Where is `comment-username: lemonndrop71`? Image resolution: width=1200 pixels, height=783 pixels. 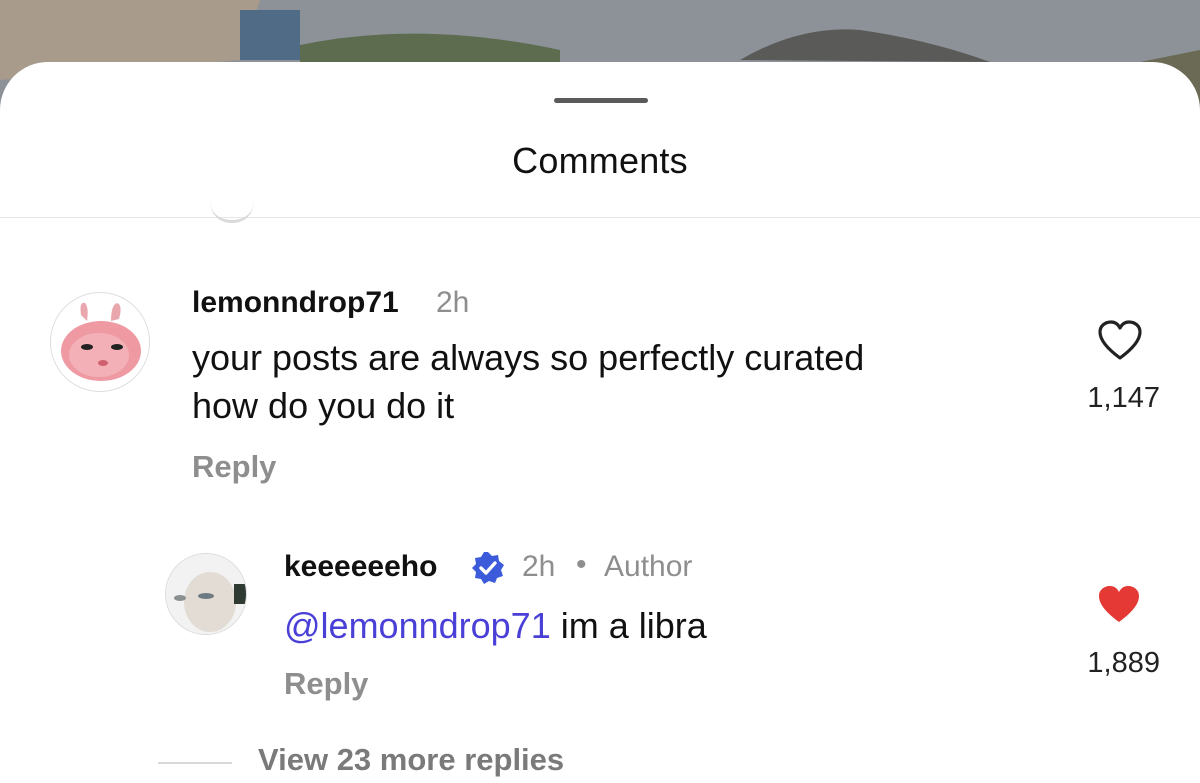
comment-username: lemonndrop71 is located at coordinates (295, 303).